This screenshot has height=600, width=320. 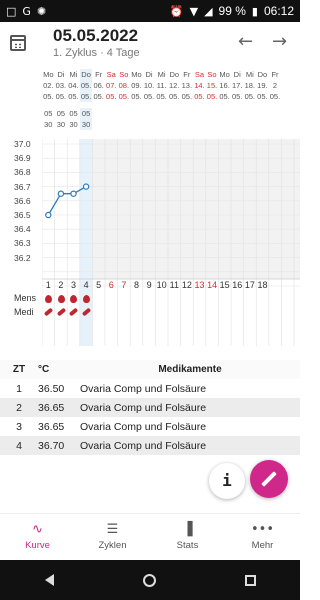 I want to click on edit-button, so click(x=269, y=479).